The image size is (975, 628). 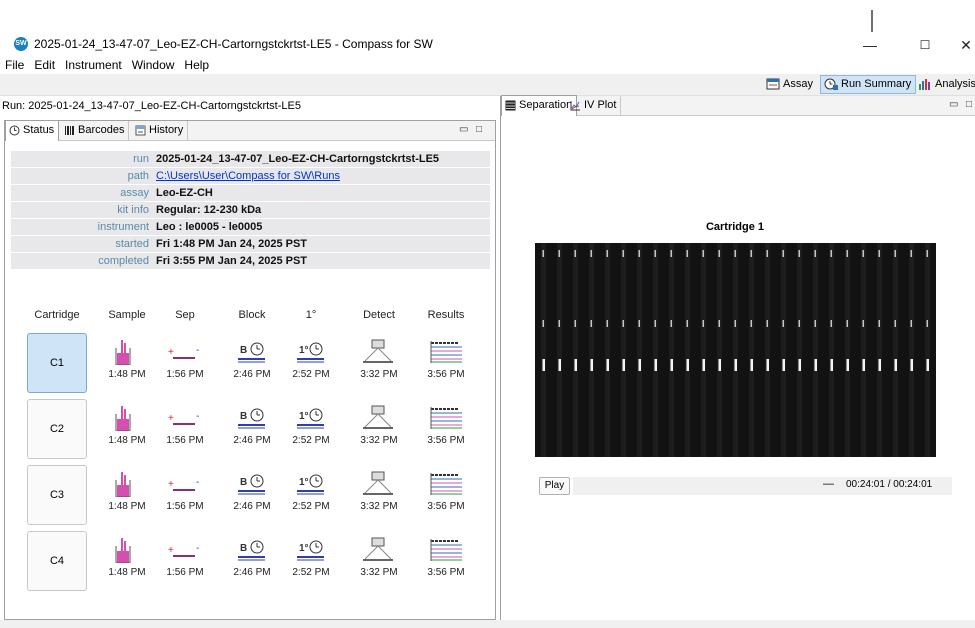 I want to click on status-bar, so click(x=487, y=624).